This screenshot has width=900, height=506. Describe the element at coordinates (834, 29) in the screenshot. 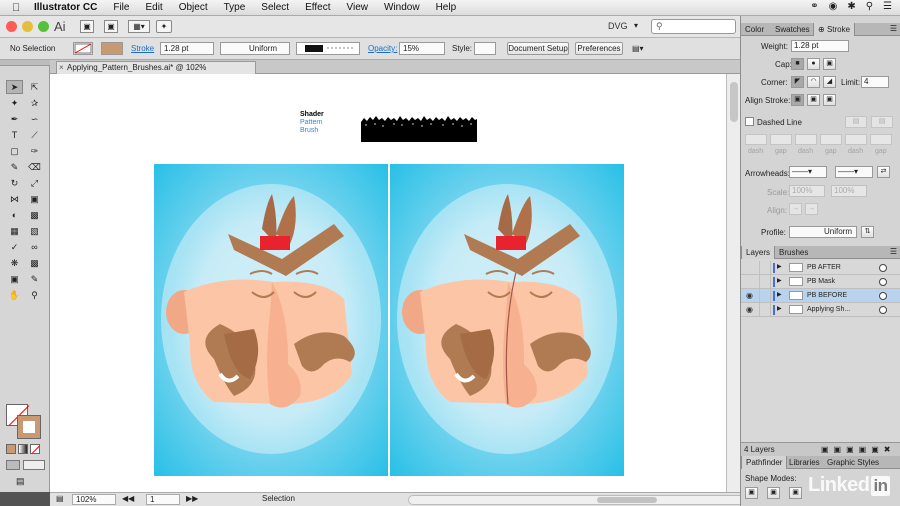

I see `tab-stroke: ⊕ Stroke` at that location.